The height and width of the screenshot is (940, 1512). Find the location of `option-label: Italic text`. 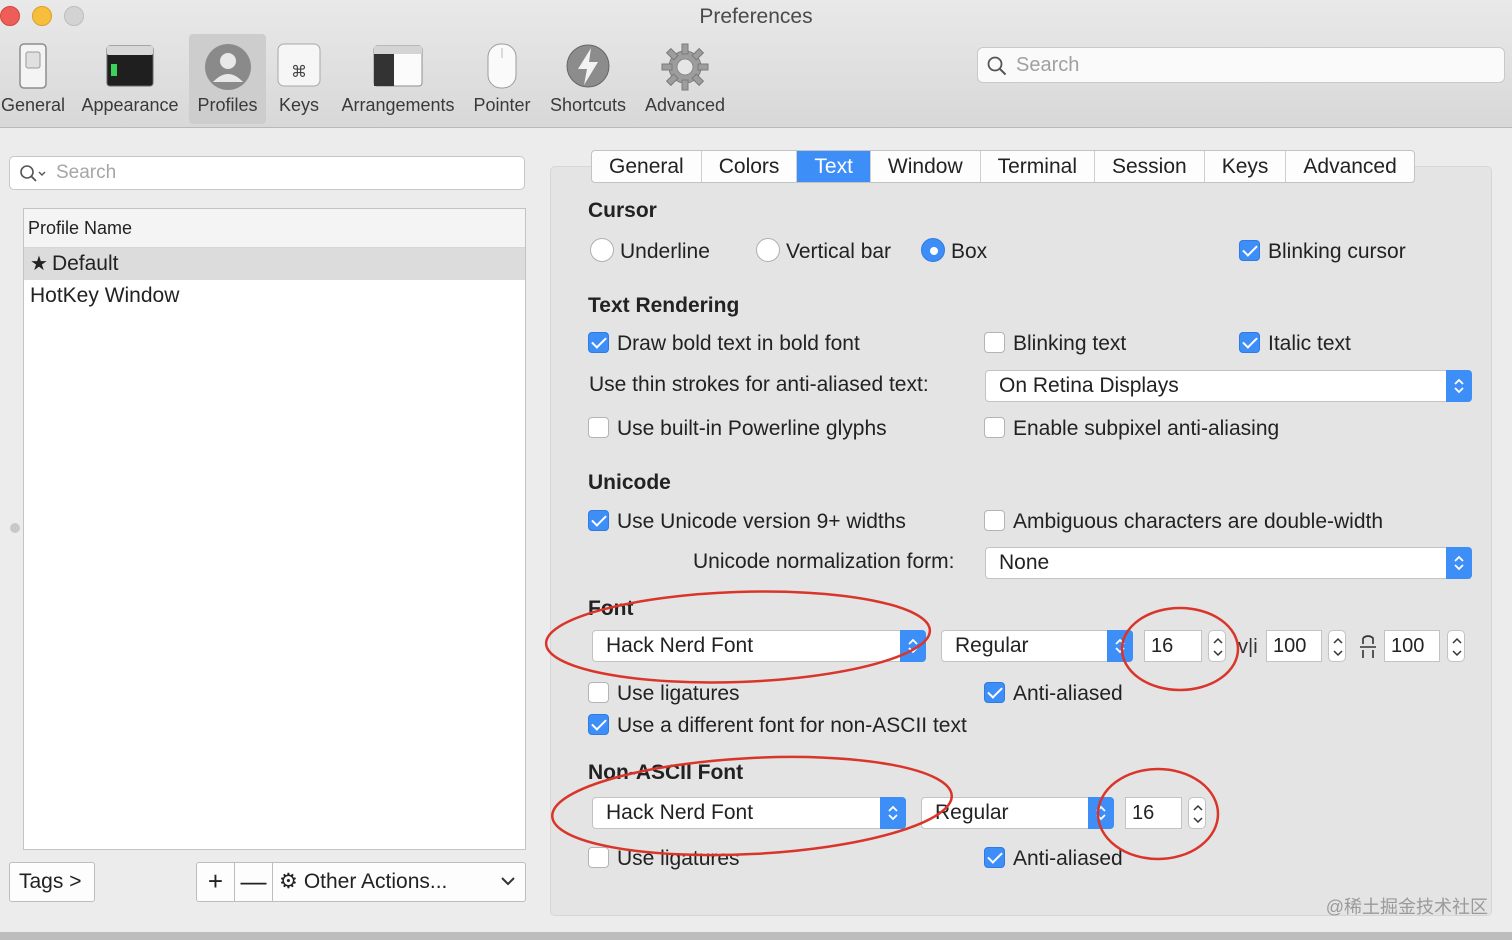

option-label: Italic text is located at coordinates (1309, 343).